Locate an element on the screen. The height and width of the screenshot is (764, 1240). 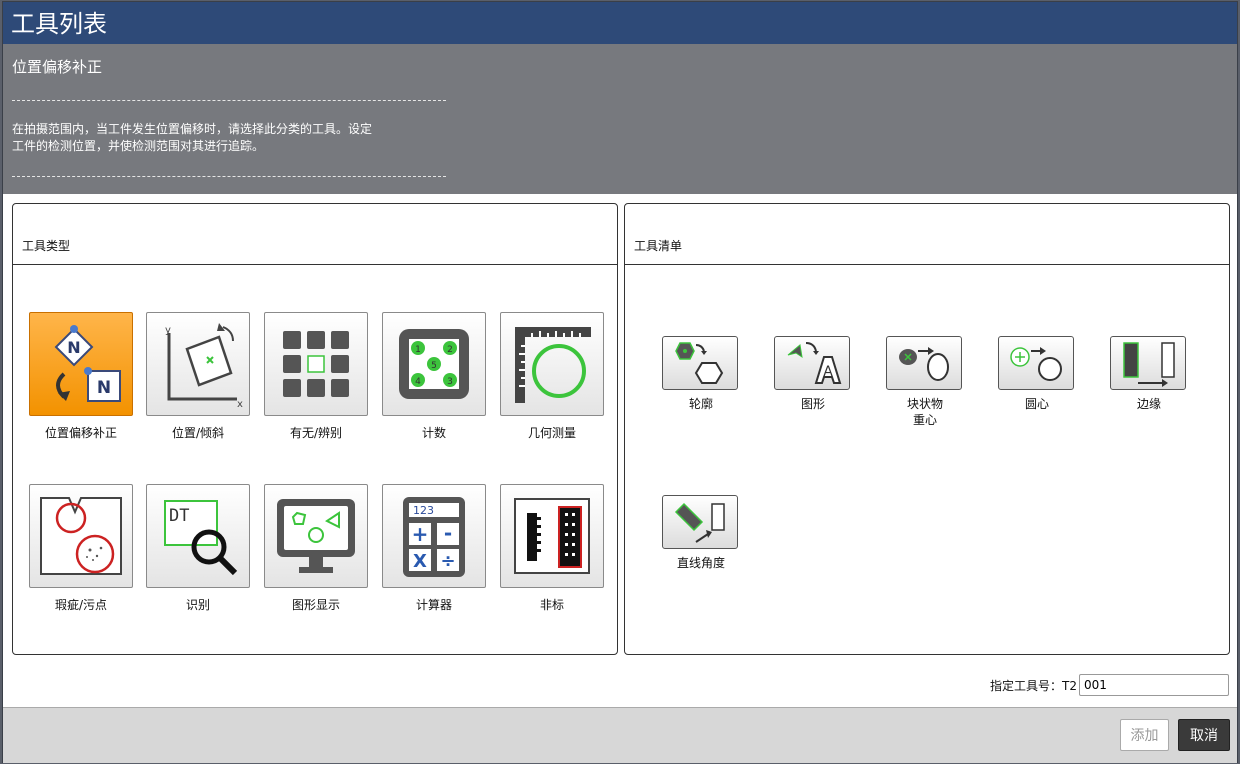
graphic-display-icon is located at coordinates (316, 536).